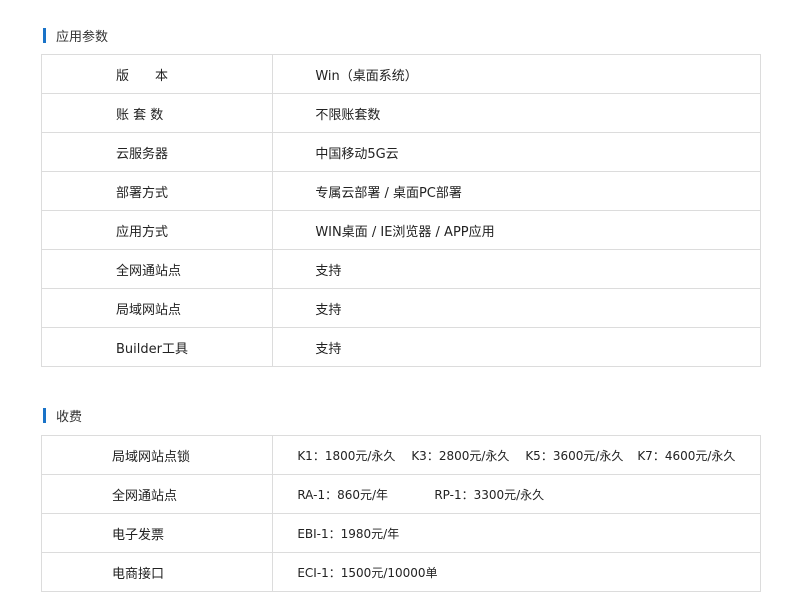 The image size is (800, 607). What do you see at coordinates (516, 113) in the screenshot?
I see `param-value: 不限账套数` at bounding box center [516, 113].